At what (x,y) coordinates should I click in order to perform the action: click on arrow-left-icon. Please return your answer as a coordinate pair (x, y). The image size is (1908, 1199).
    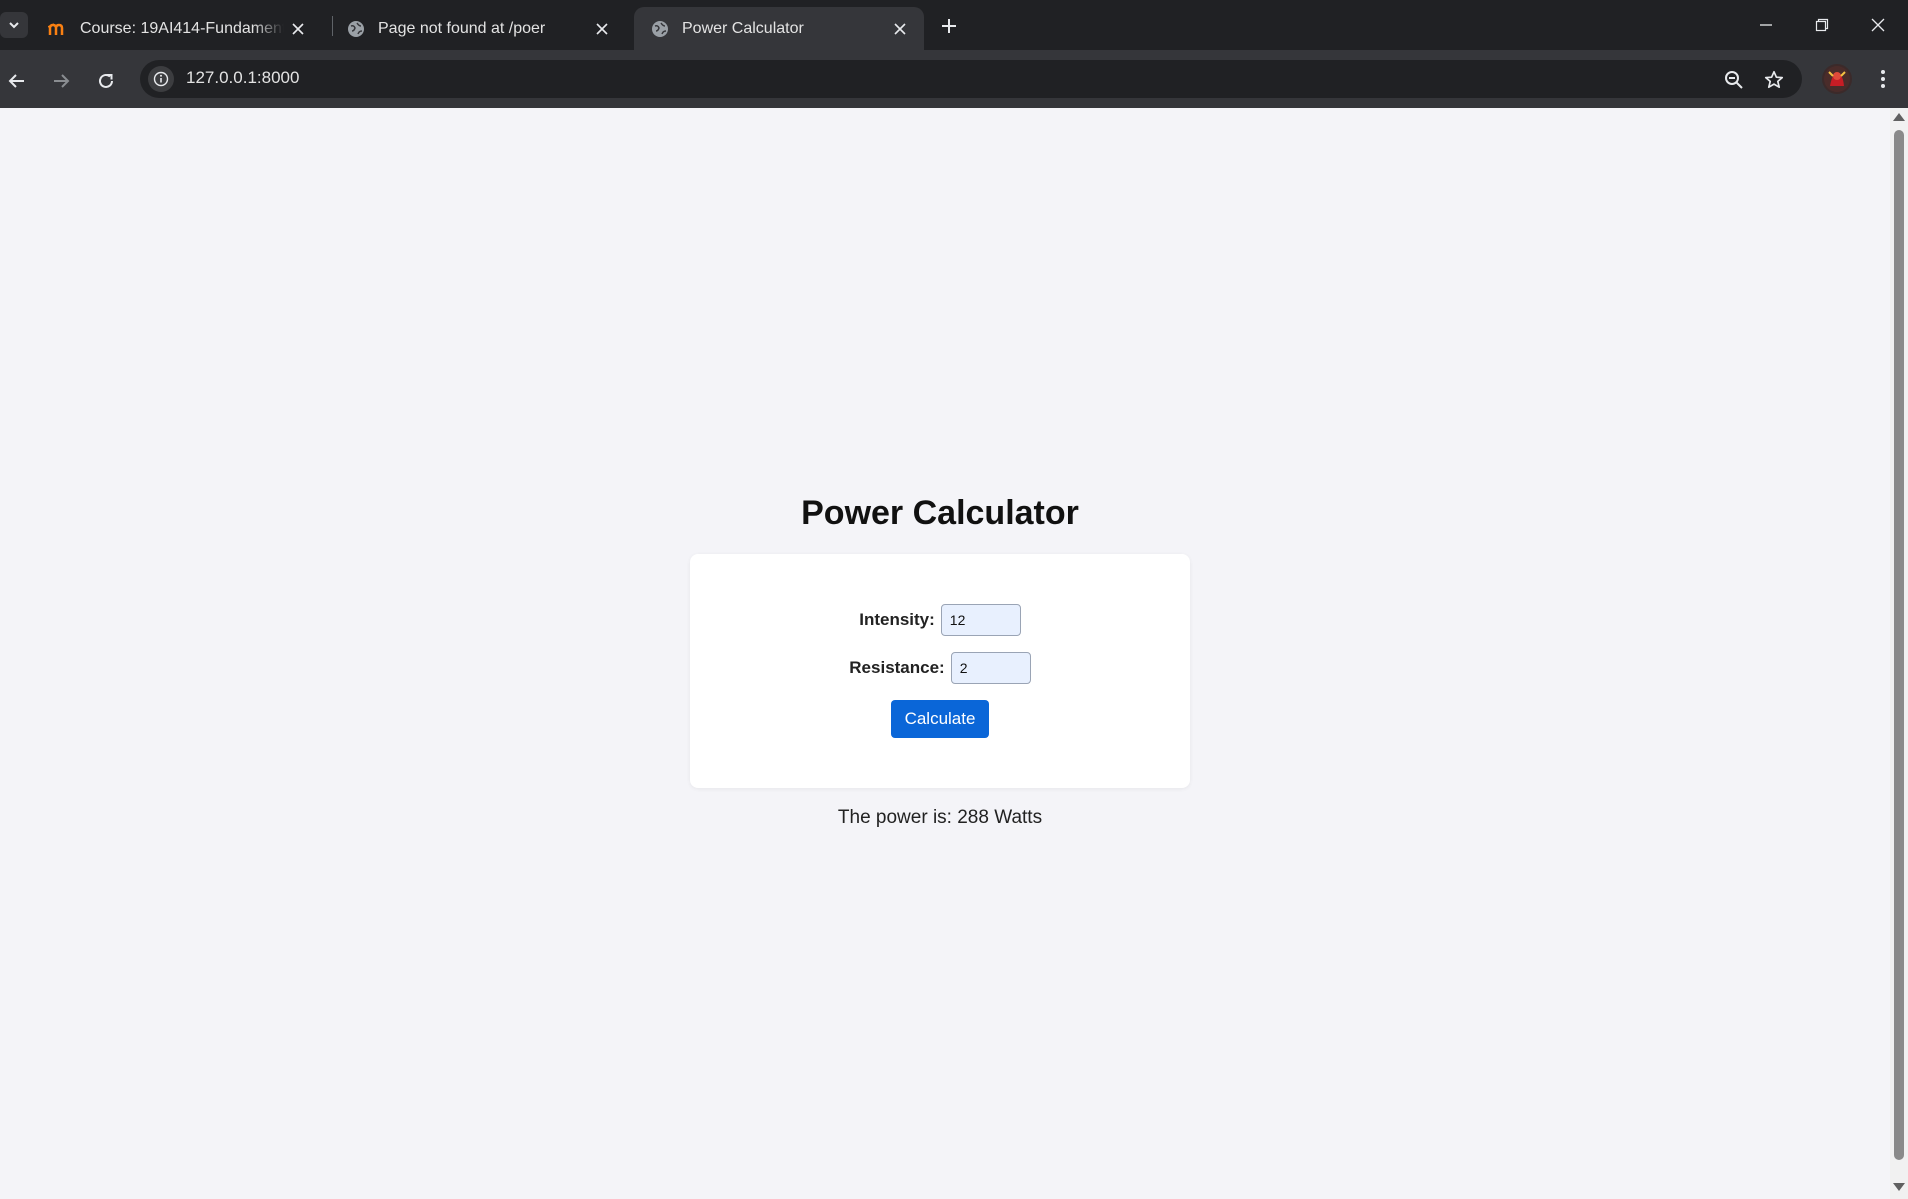
    Looking at the image, I should click on (16, 81).